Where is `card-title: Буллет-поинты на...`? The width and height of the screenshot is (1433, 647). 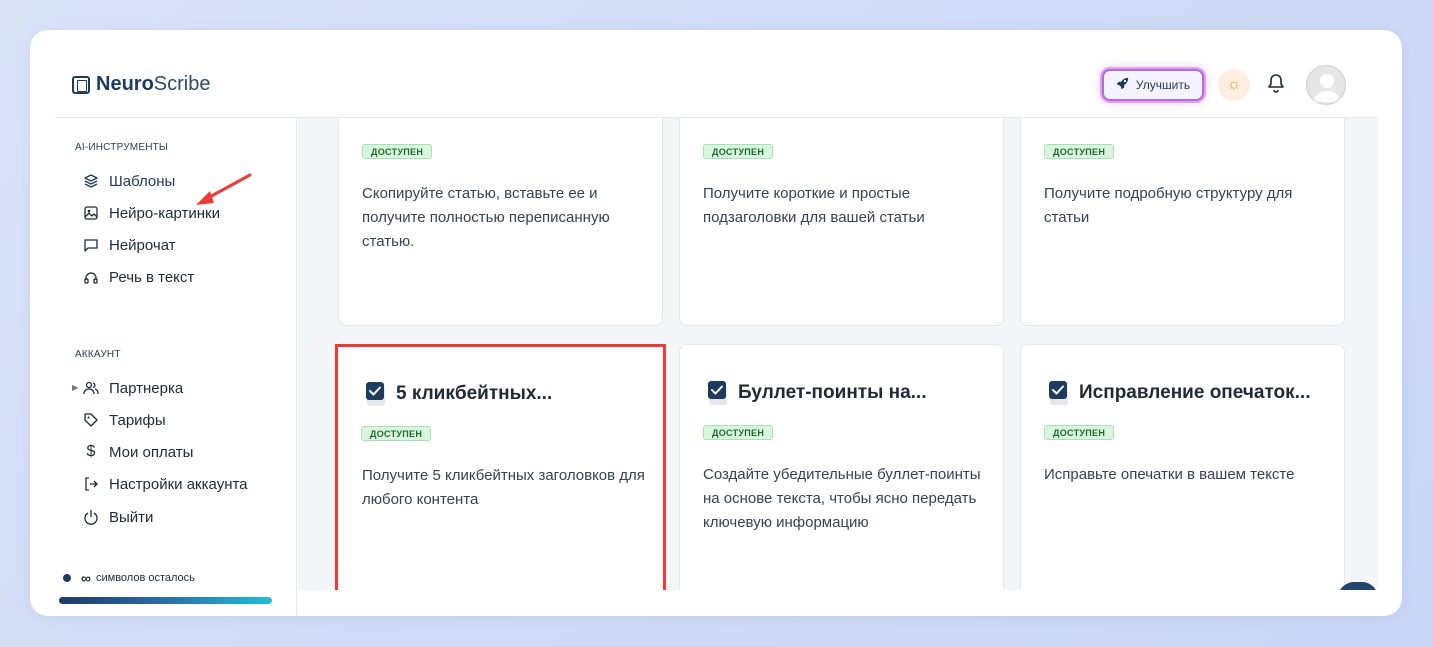
card-title: Буллет-поинты на... is located at coordinates (817, 393).